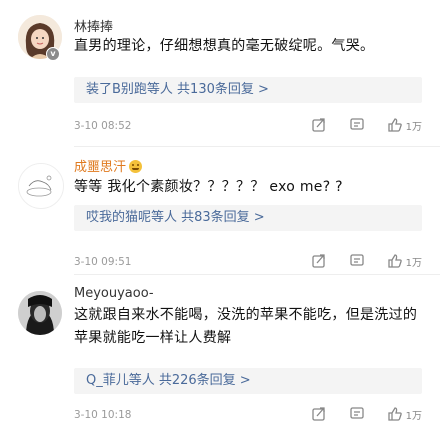  What do you see at coordinates (93, 25) in the screenshot?
I see `username: 林捧捧` at bounding box center [93, 25].